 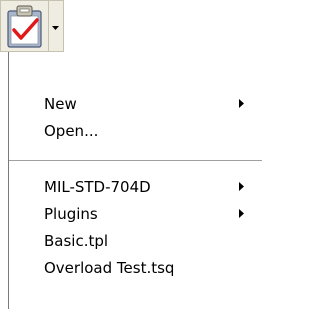 I want to click on dropdown-button, so click(x=56, y=26).